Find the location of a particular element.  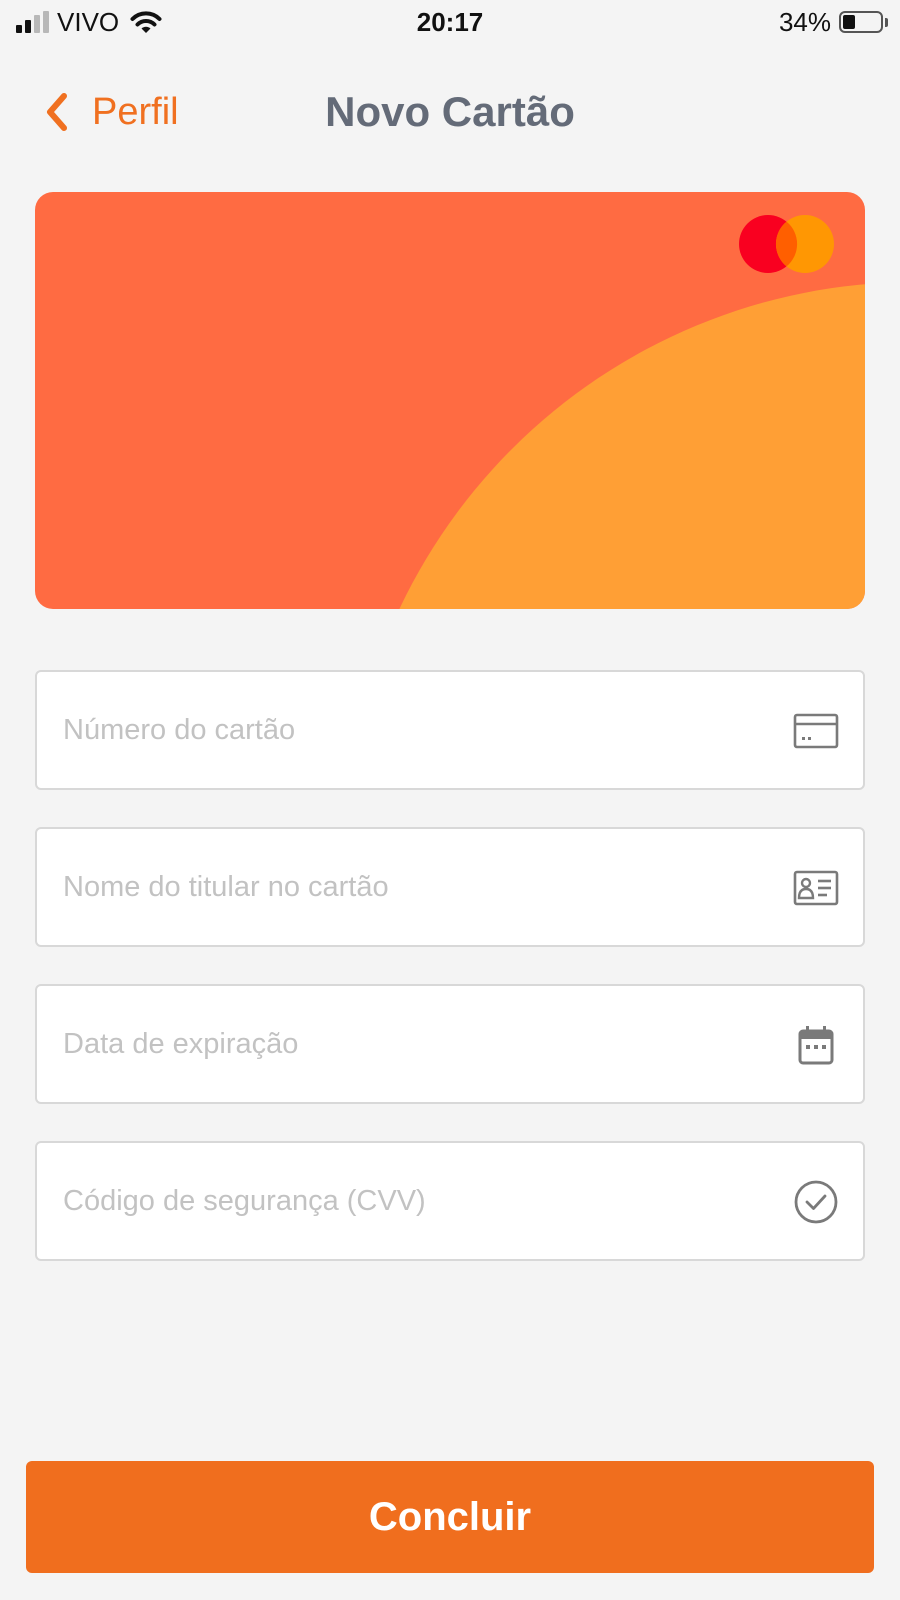

page-title: Novo Cartão is located at coordinates (450, 111).